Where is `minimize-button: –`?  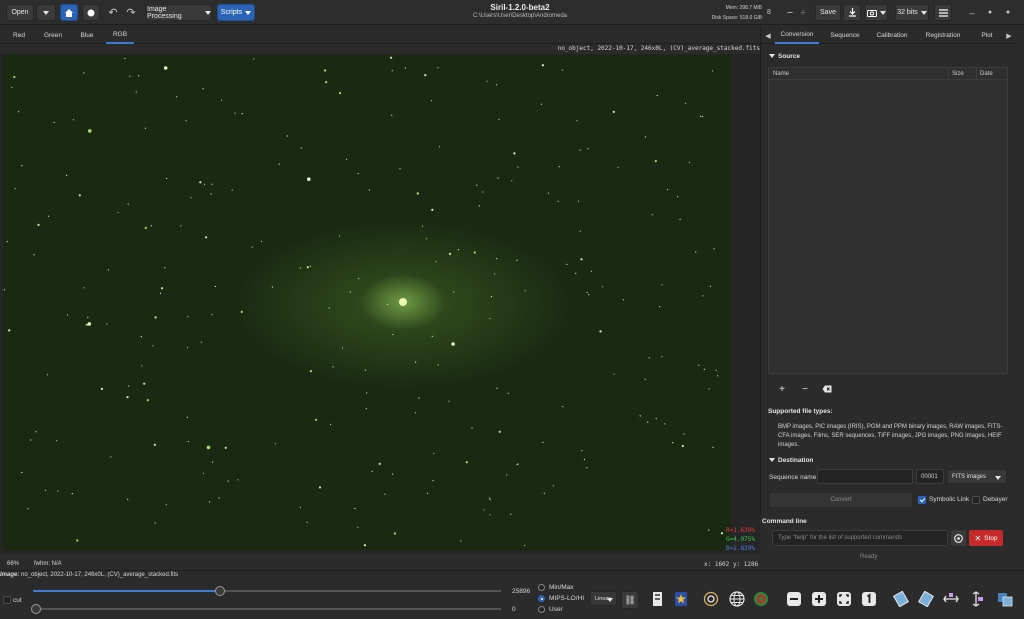 minimize-button: – is located at coordinates (972, 12).